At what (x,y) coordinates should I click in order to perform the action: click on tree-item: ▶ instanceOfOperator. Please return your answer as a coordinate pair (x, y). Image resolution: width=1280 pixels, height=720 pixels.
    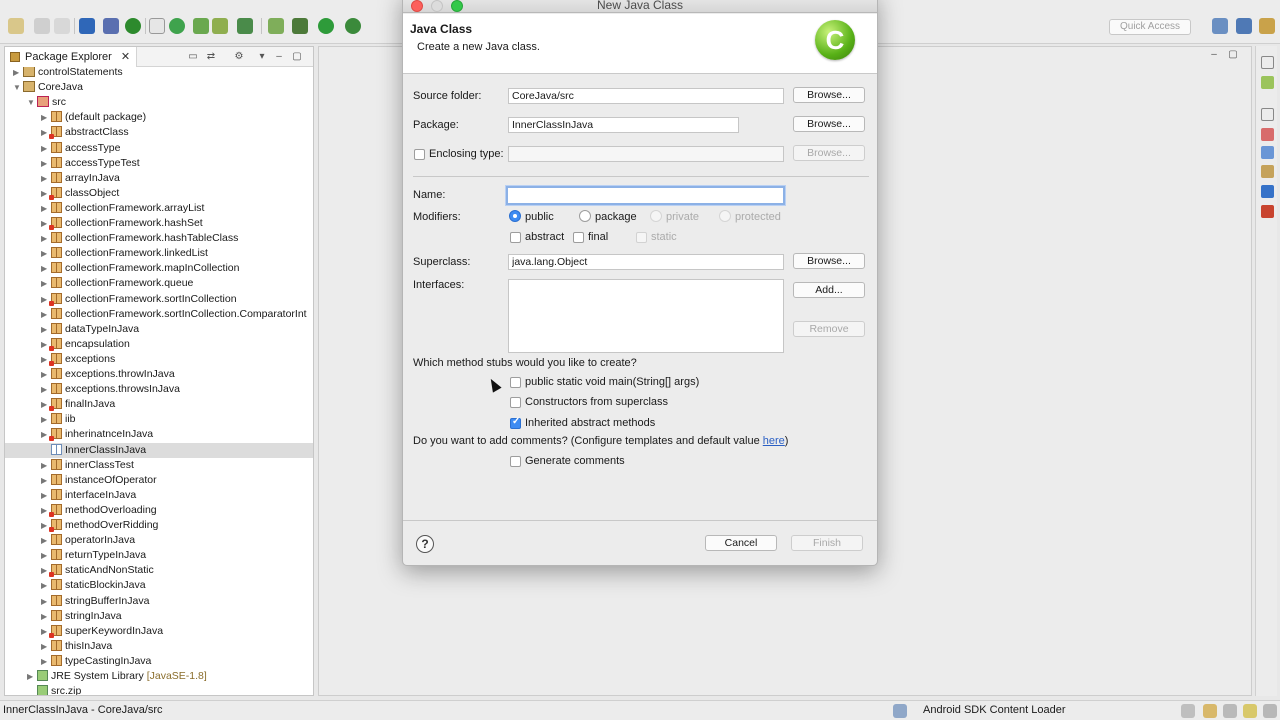
    Looking at the image, I should click on (159, 480).